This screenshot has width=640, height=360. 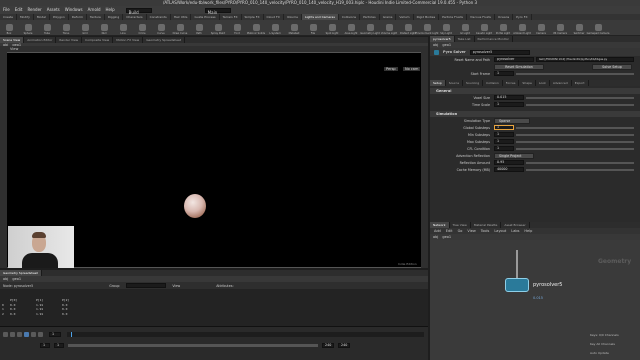 What do you see at coordinates (515, 231) in the screenshot?
I see `net-menu-labs: Labs` at bounding box center [515, 231].